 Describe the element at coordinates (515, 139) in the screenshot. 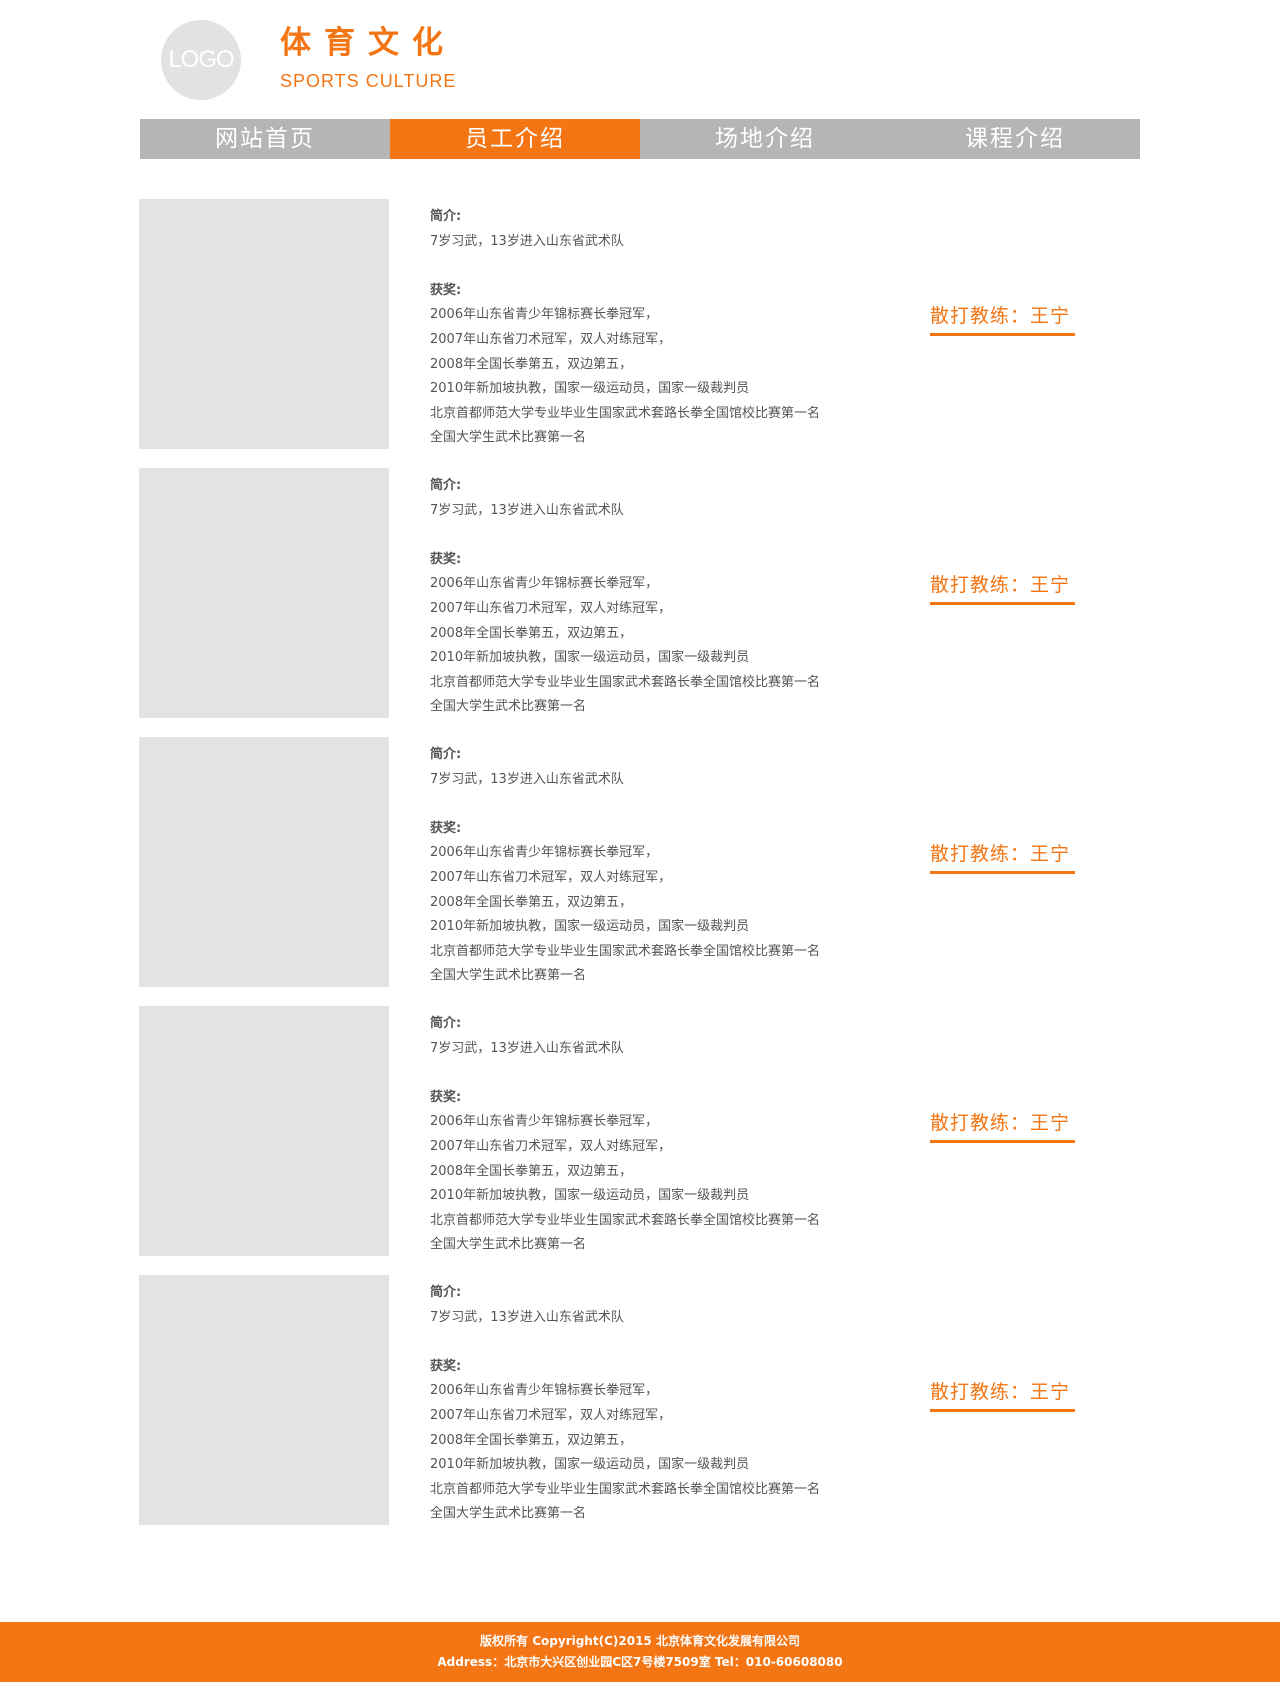

I see `nav-item-staff: 员工介绍` at that location.